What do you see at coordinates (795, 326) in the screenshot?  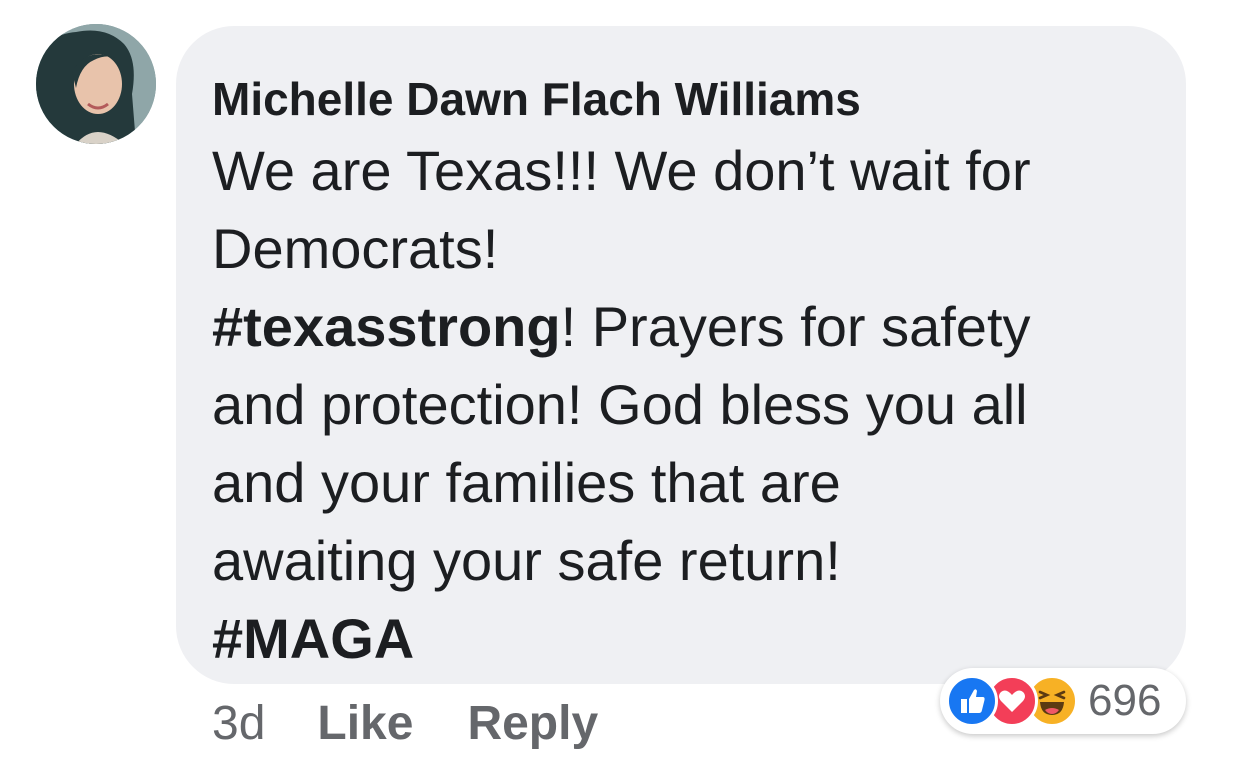 I see `comment-text: ! Prayers for safety` at bounding box center [795, 326].